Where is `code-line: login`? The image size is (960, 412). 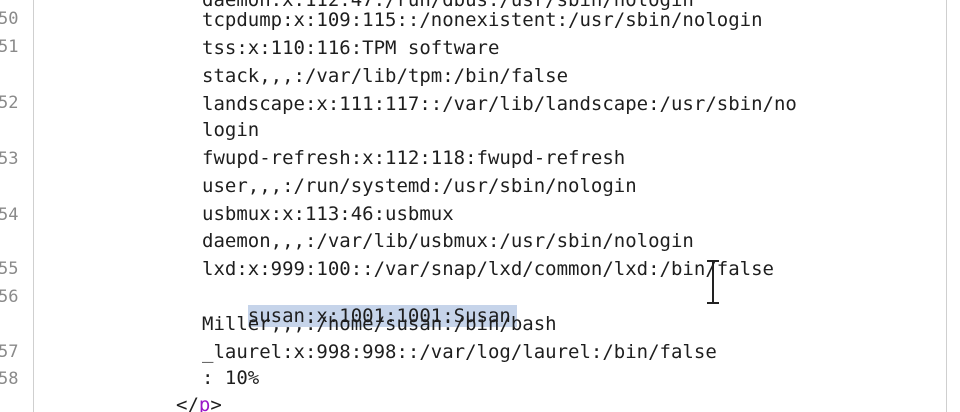
code-line: login is located at coordinates (230, 130).